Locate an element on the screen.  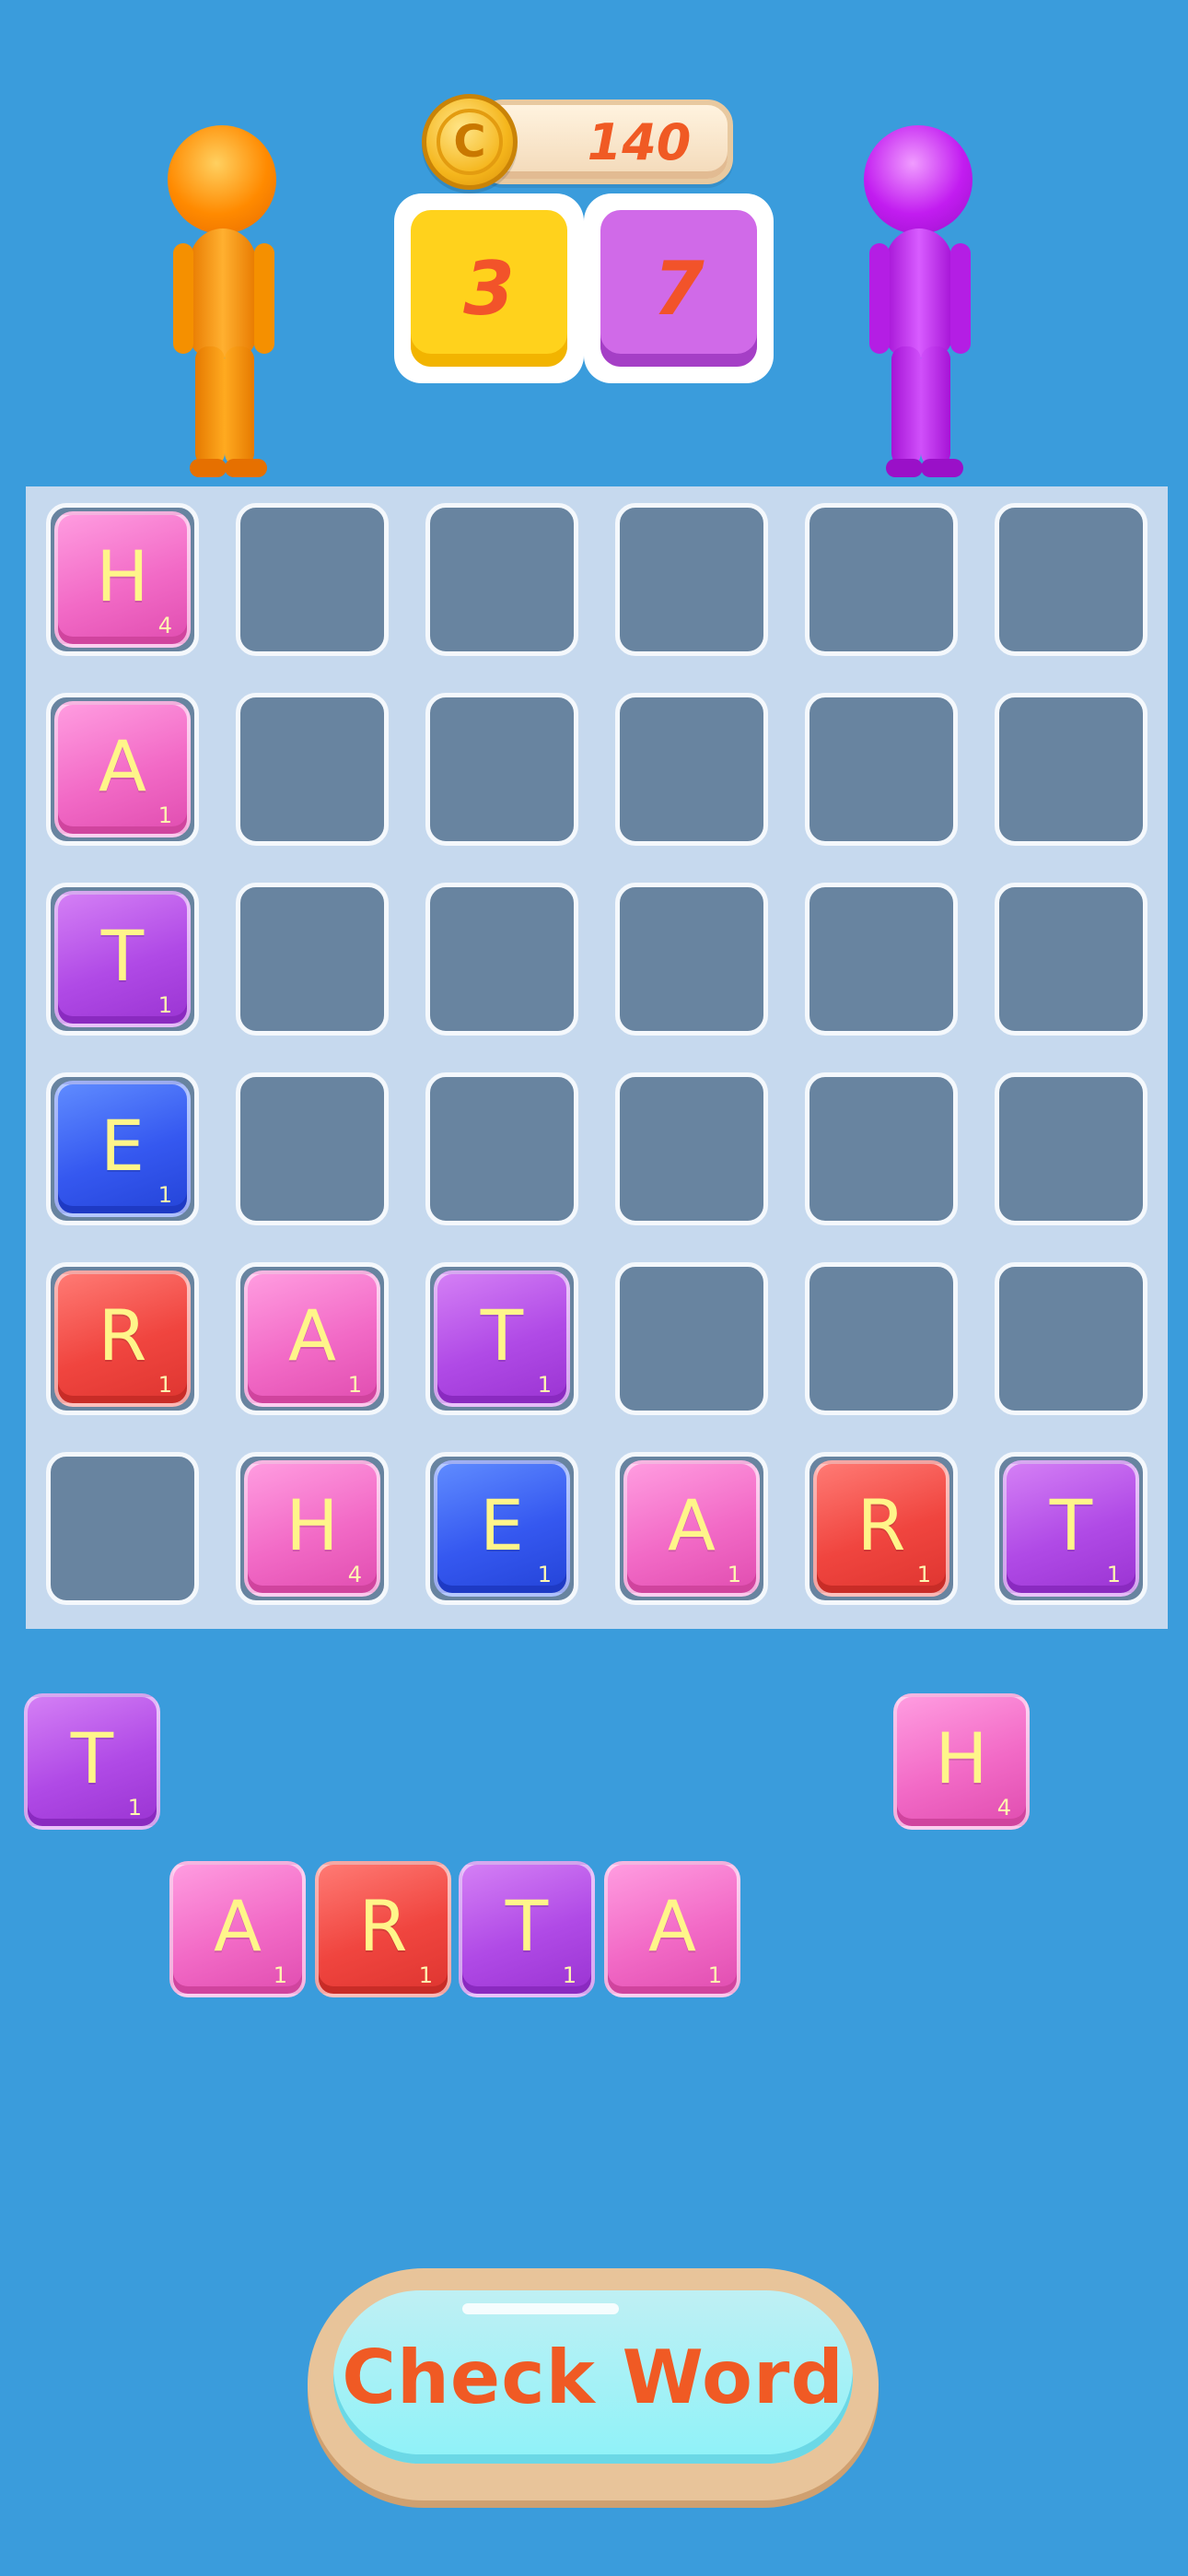
coin-count: 140 is located at coordinates (639, 141).